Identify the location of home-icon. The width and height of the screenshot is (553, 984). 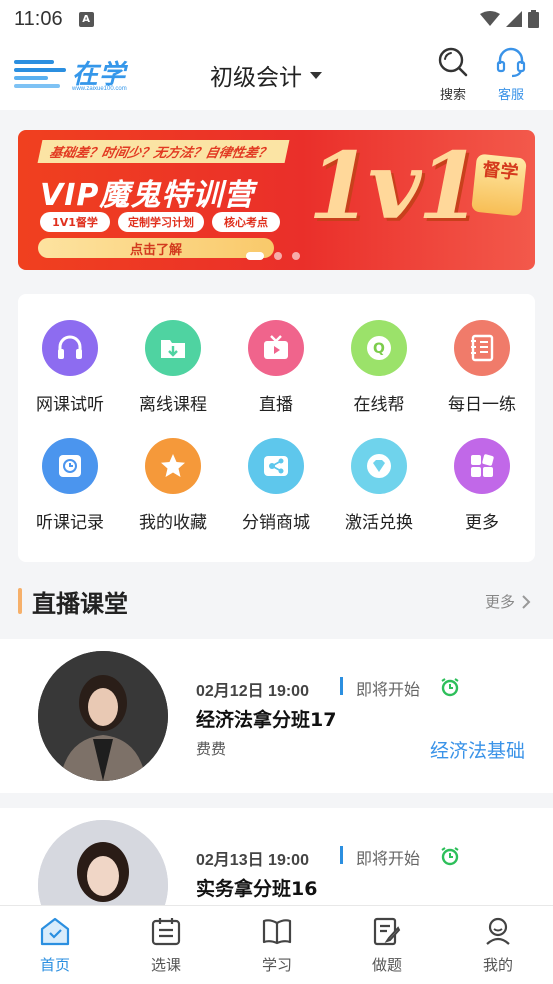
(55, 931).